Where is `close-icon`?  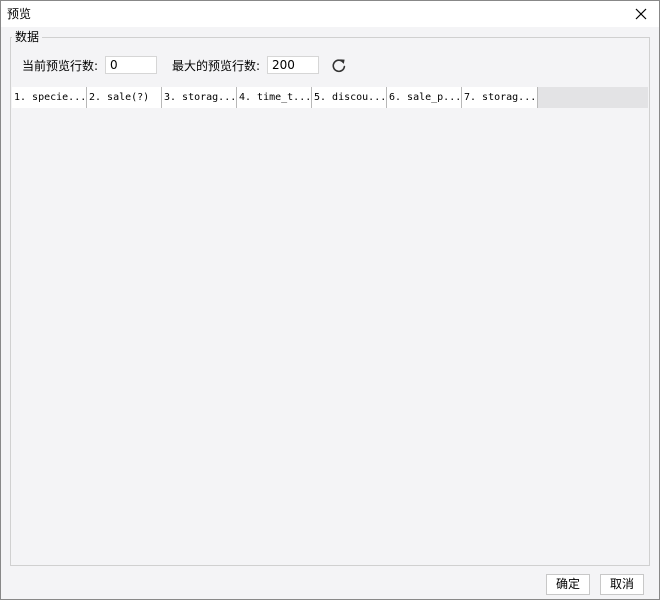
close-icon is located at coordinates (641, 14).